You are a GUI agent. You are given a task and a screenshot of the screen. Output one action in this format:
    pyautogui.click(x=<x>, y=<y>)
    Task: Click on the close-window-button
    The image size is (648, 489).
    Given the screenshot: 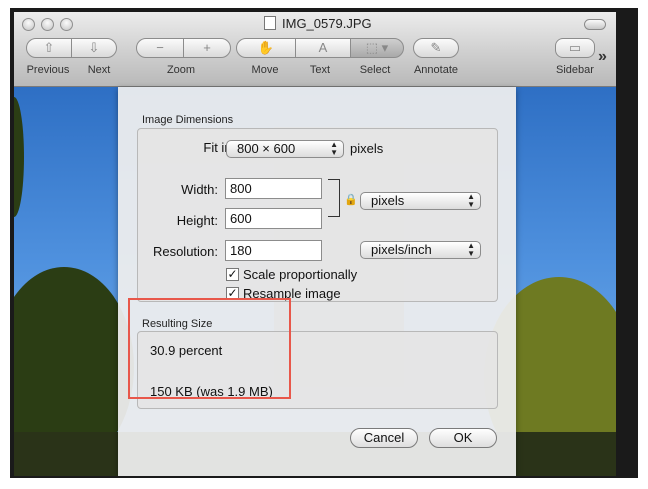 What is the action you would take?
    pyautogui.click(x=28, y=24)
    